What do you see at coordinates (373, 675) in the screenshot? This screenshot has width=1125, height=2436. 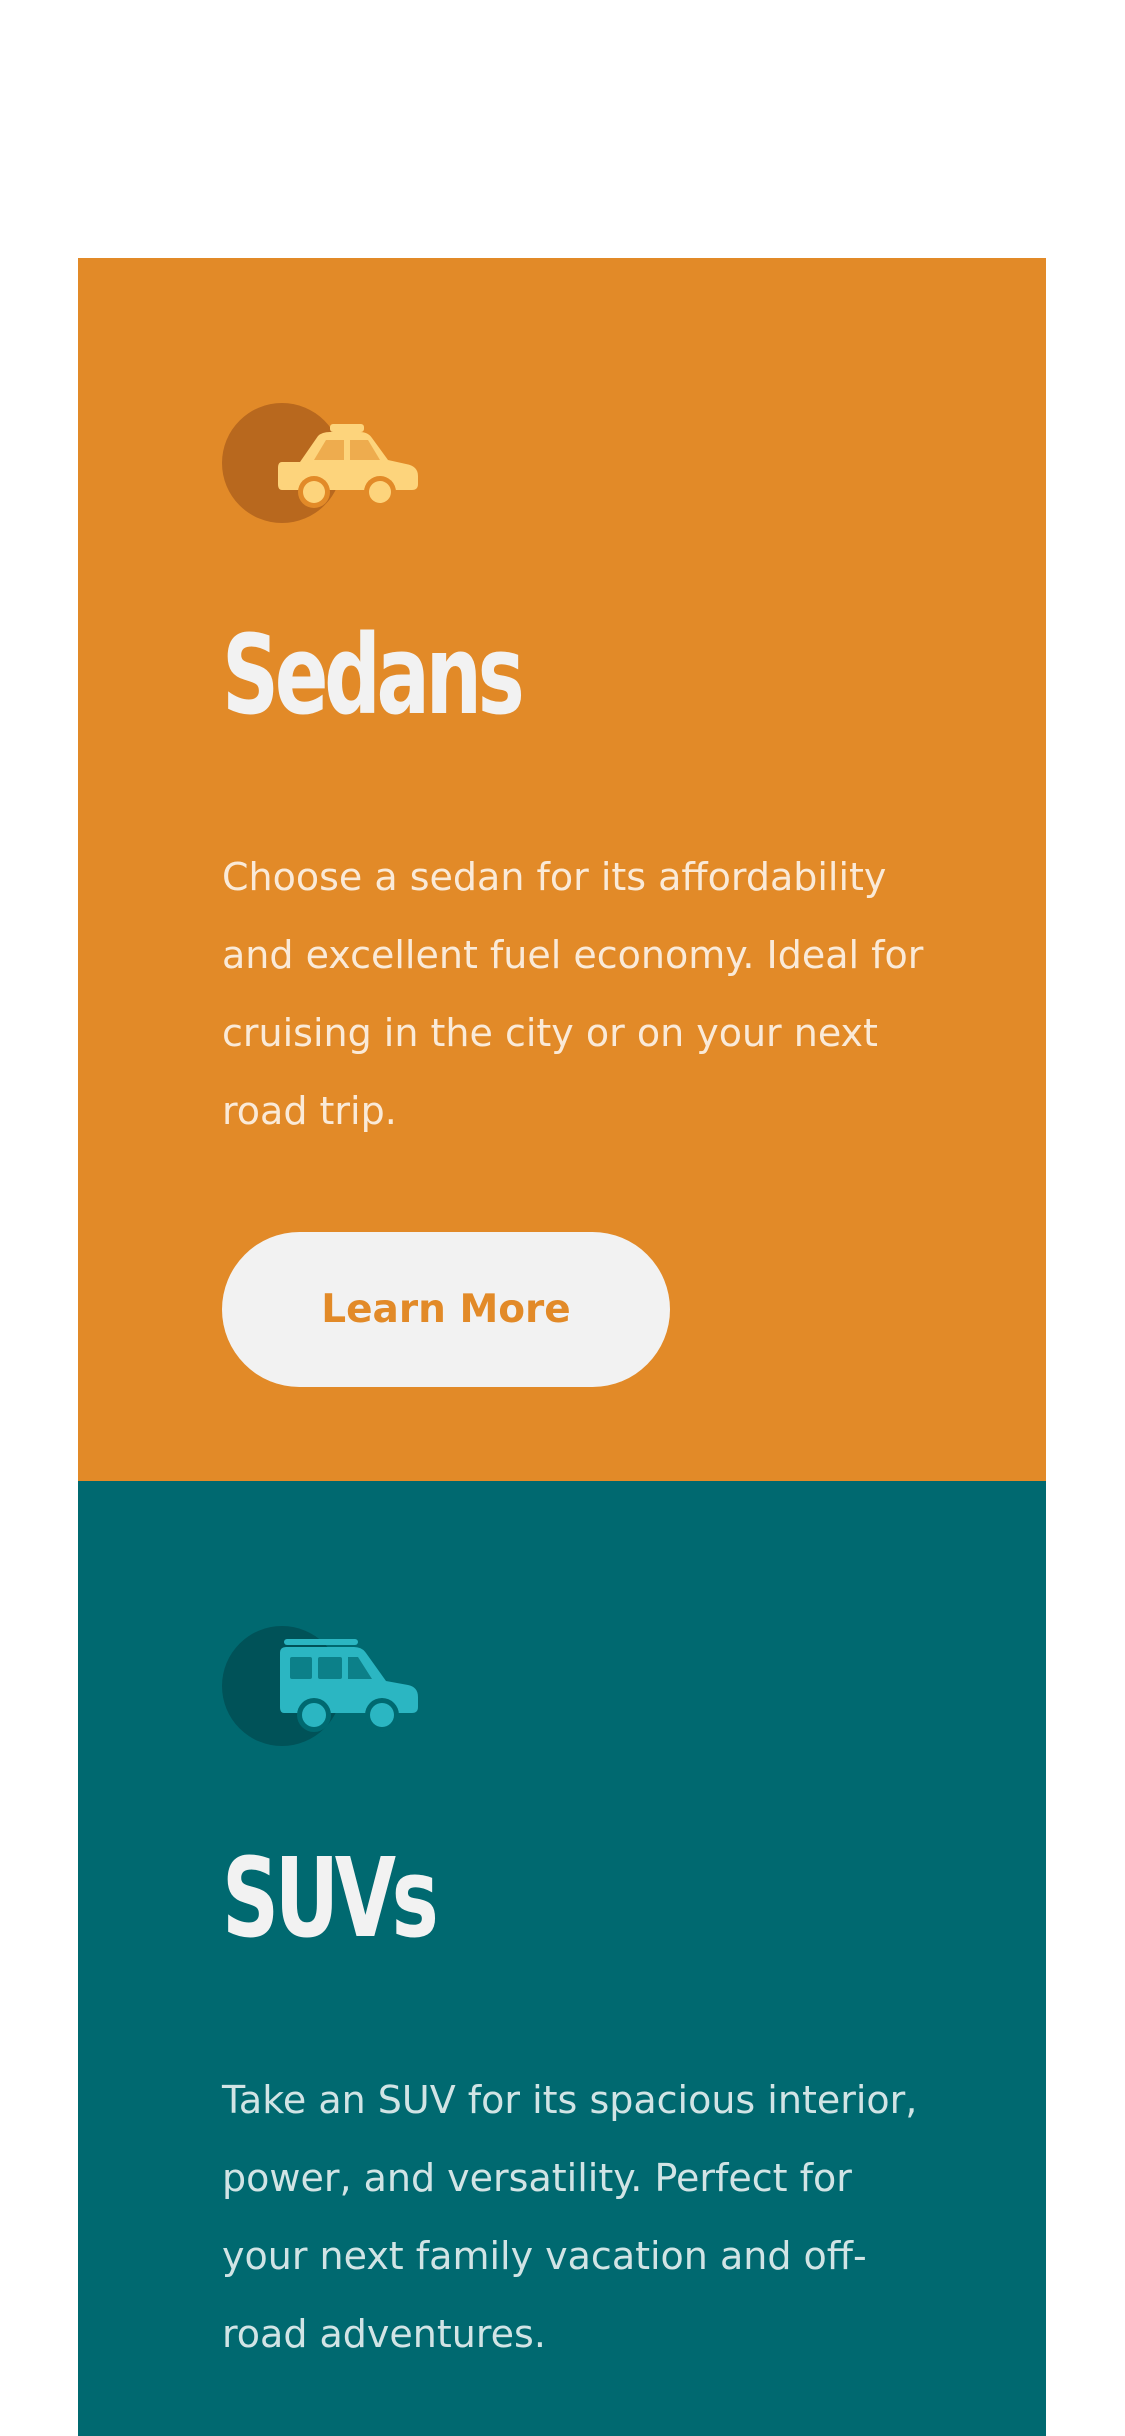 I see `sedans-title: Sedans` at bounding box center [373, 675].